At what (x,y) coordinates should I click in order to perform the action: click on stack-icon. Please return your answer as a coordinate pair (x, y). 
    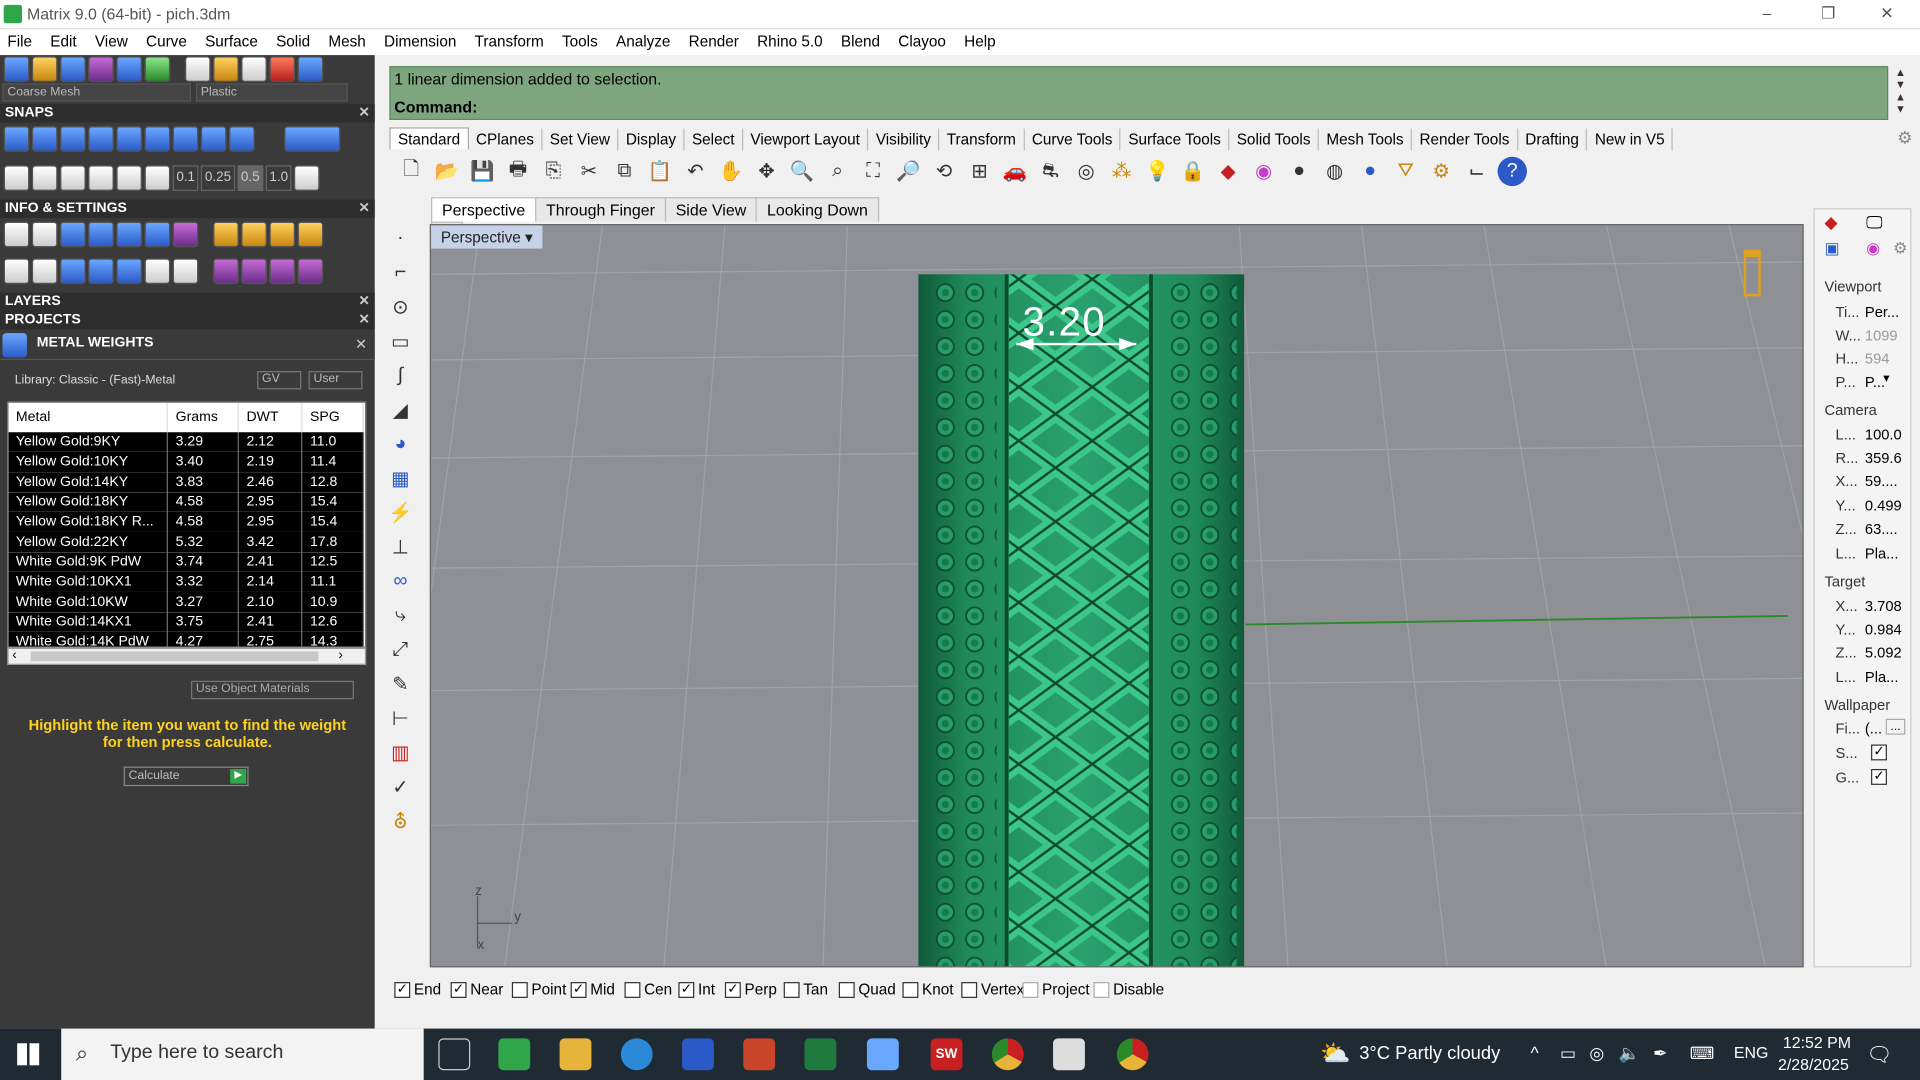
    Looking at the image, I should click on (101, 234).